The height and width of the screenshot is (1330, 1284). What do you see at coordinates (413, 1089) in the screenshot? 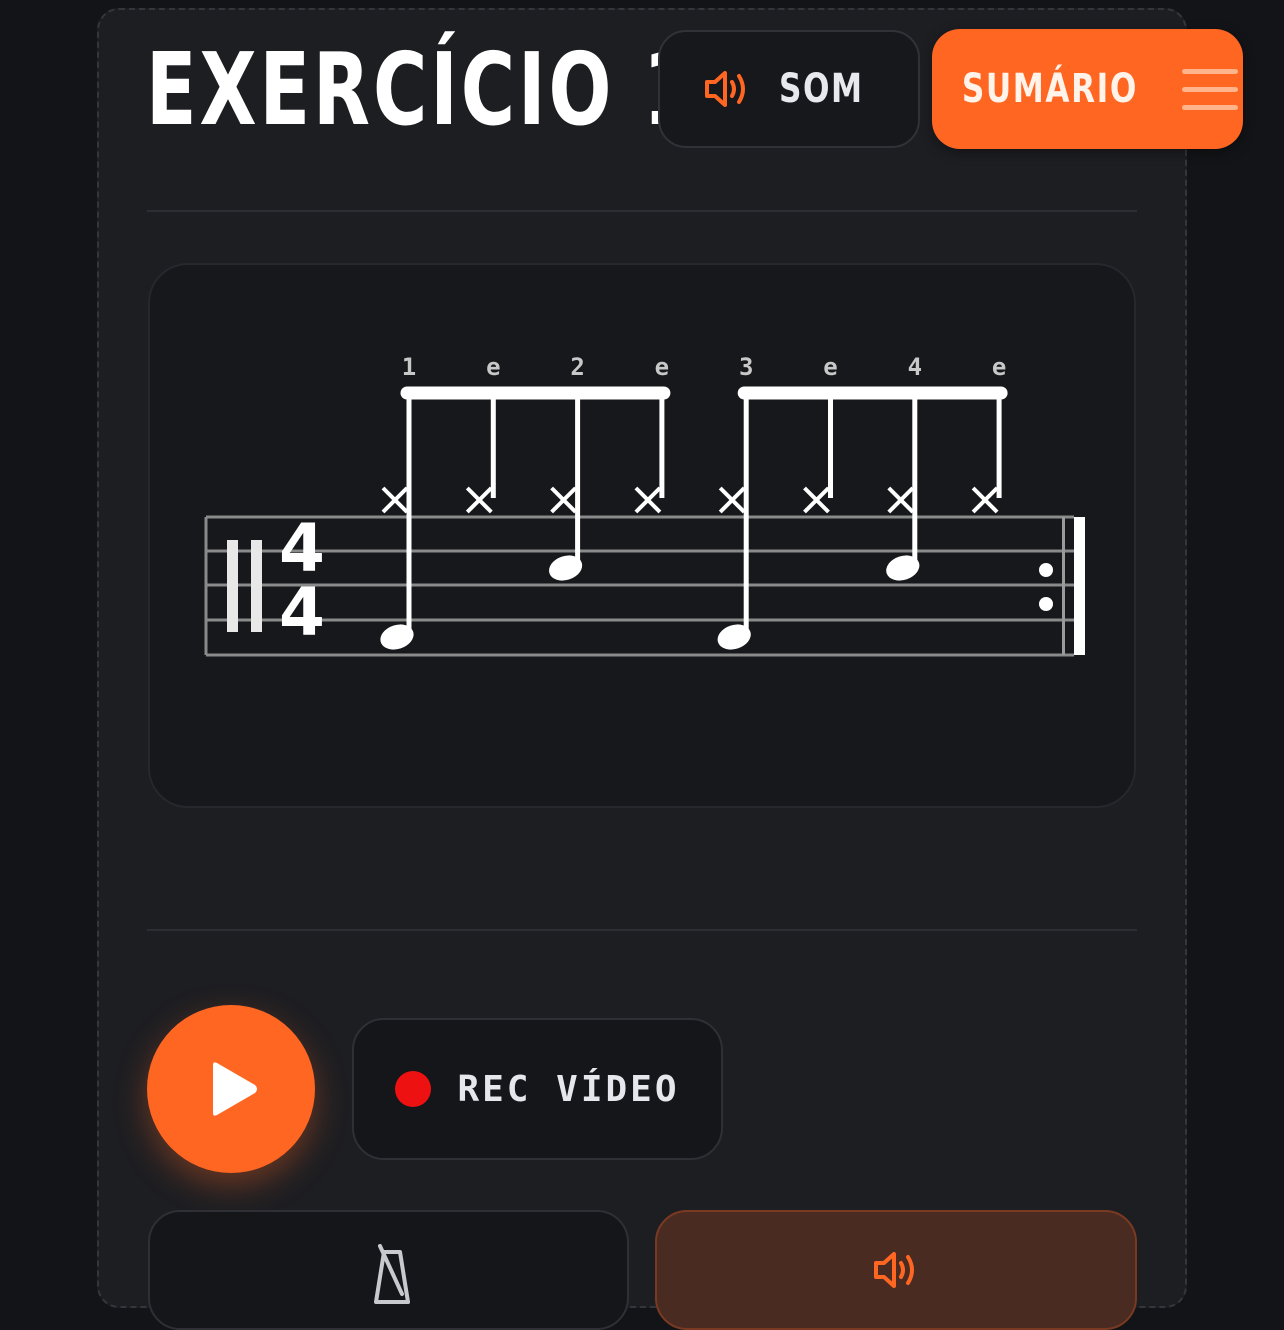
I see `record-dot-icon` at bounding box center [413, 1089].